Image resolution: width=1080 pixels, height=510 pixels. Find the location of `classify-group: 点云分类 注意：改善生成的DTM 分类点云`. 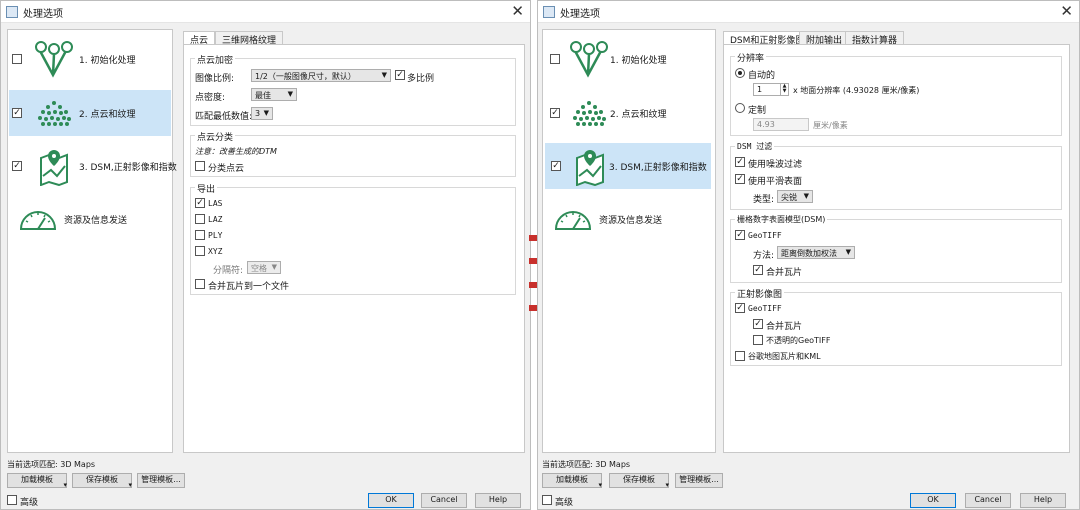

classify-group: 点云分类 注意：改善生成的DTM 分类点云 is located at coordinates (353, 153).